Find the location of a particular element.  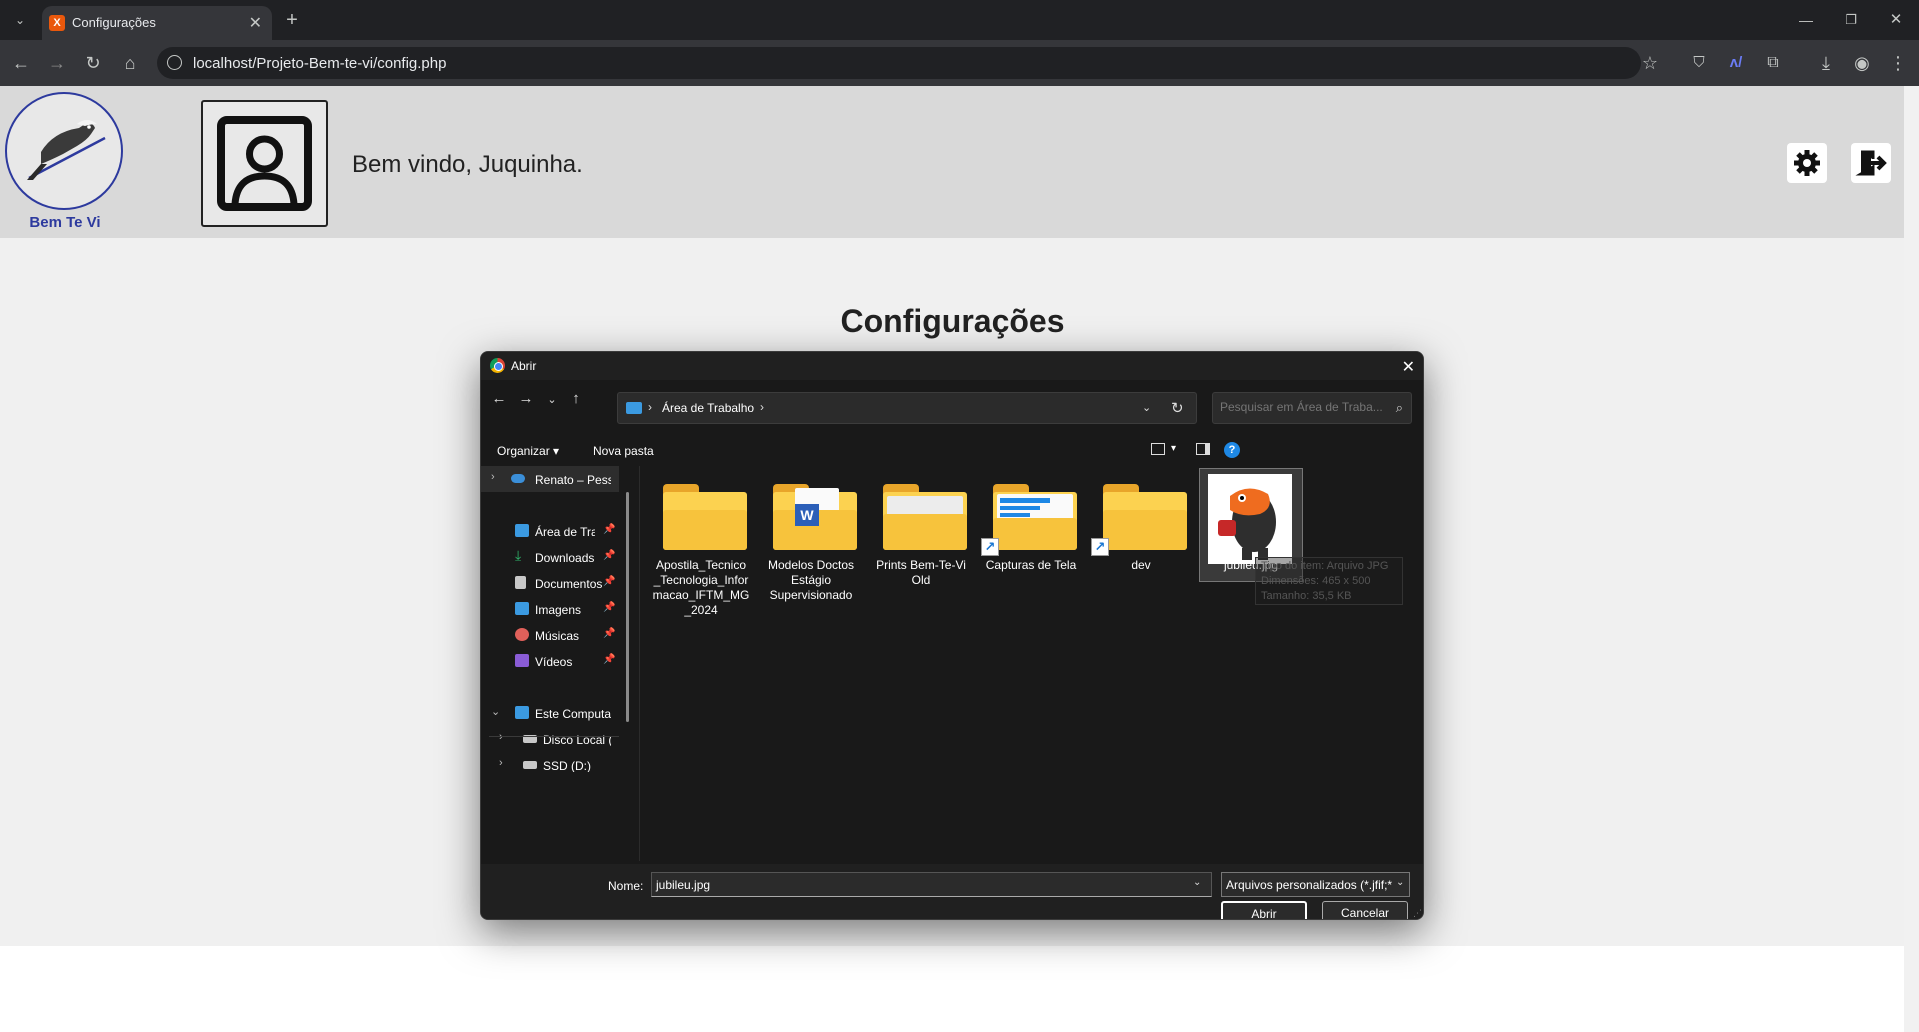

close-icon: ✕ is located at coordinates (255, 23).